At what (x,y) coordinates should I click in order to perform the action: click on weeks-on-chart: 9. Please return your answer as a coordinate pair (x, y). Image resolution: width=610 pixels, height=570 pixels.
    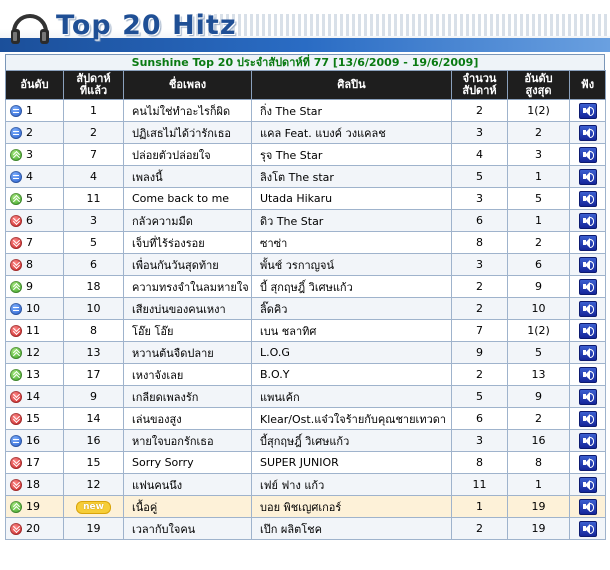
    Looking at the image, I should click on (479, 352).